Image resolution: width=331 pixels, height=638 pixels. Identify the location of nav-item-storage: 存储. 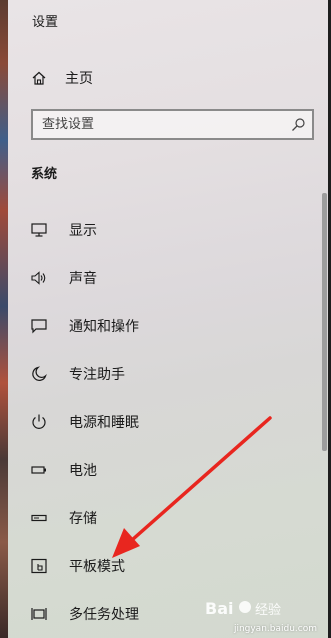
(168, 518).